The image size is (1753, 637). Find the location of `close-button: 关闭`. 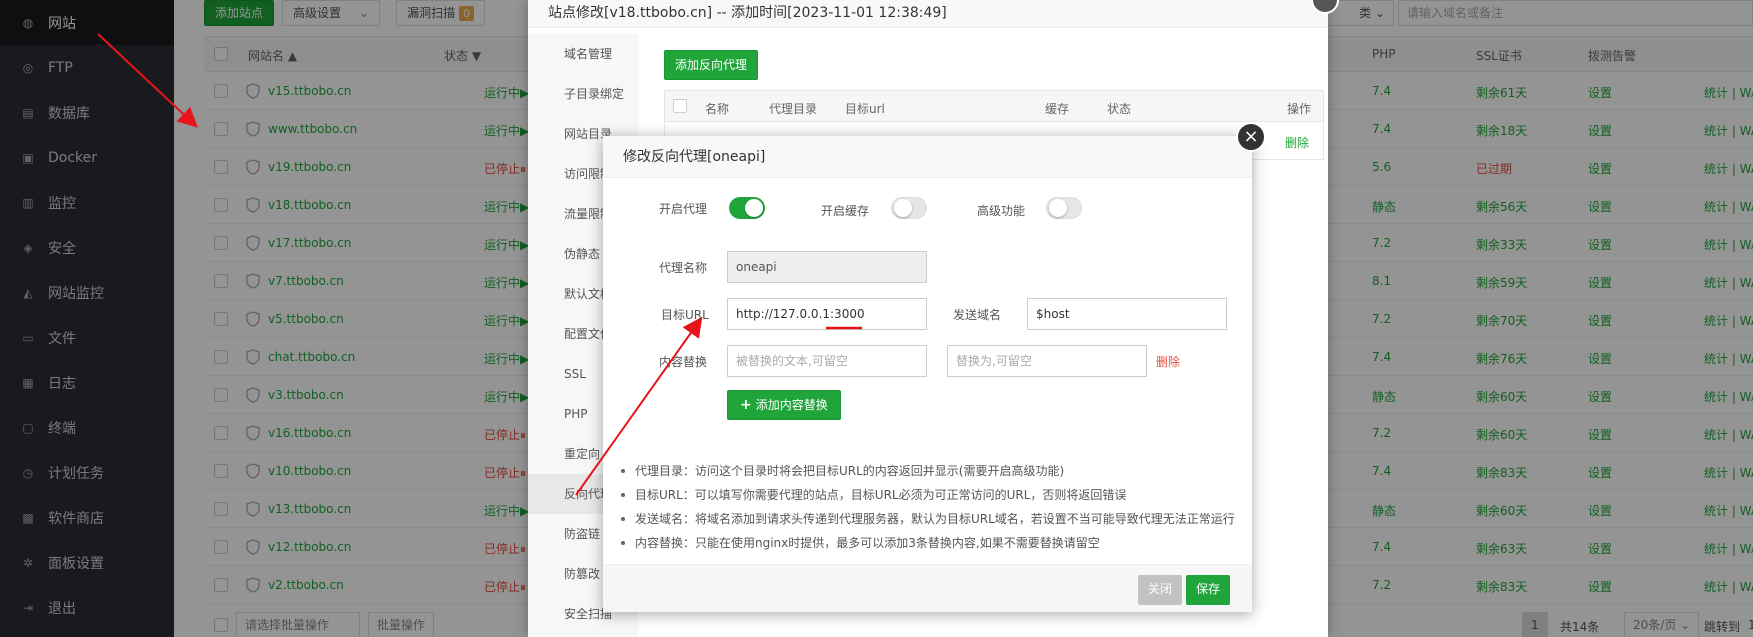

close-button: 关闭 is located at coordinates (1160, 590).